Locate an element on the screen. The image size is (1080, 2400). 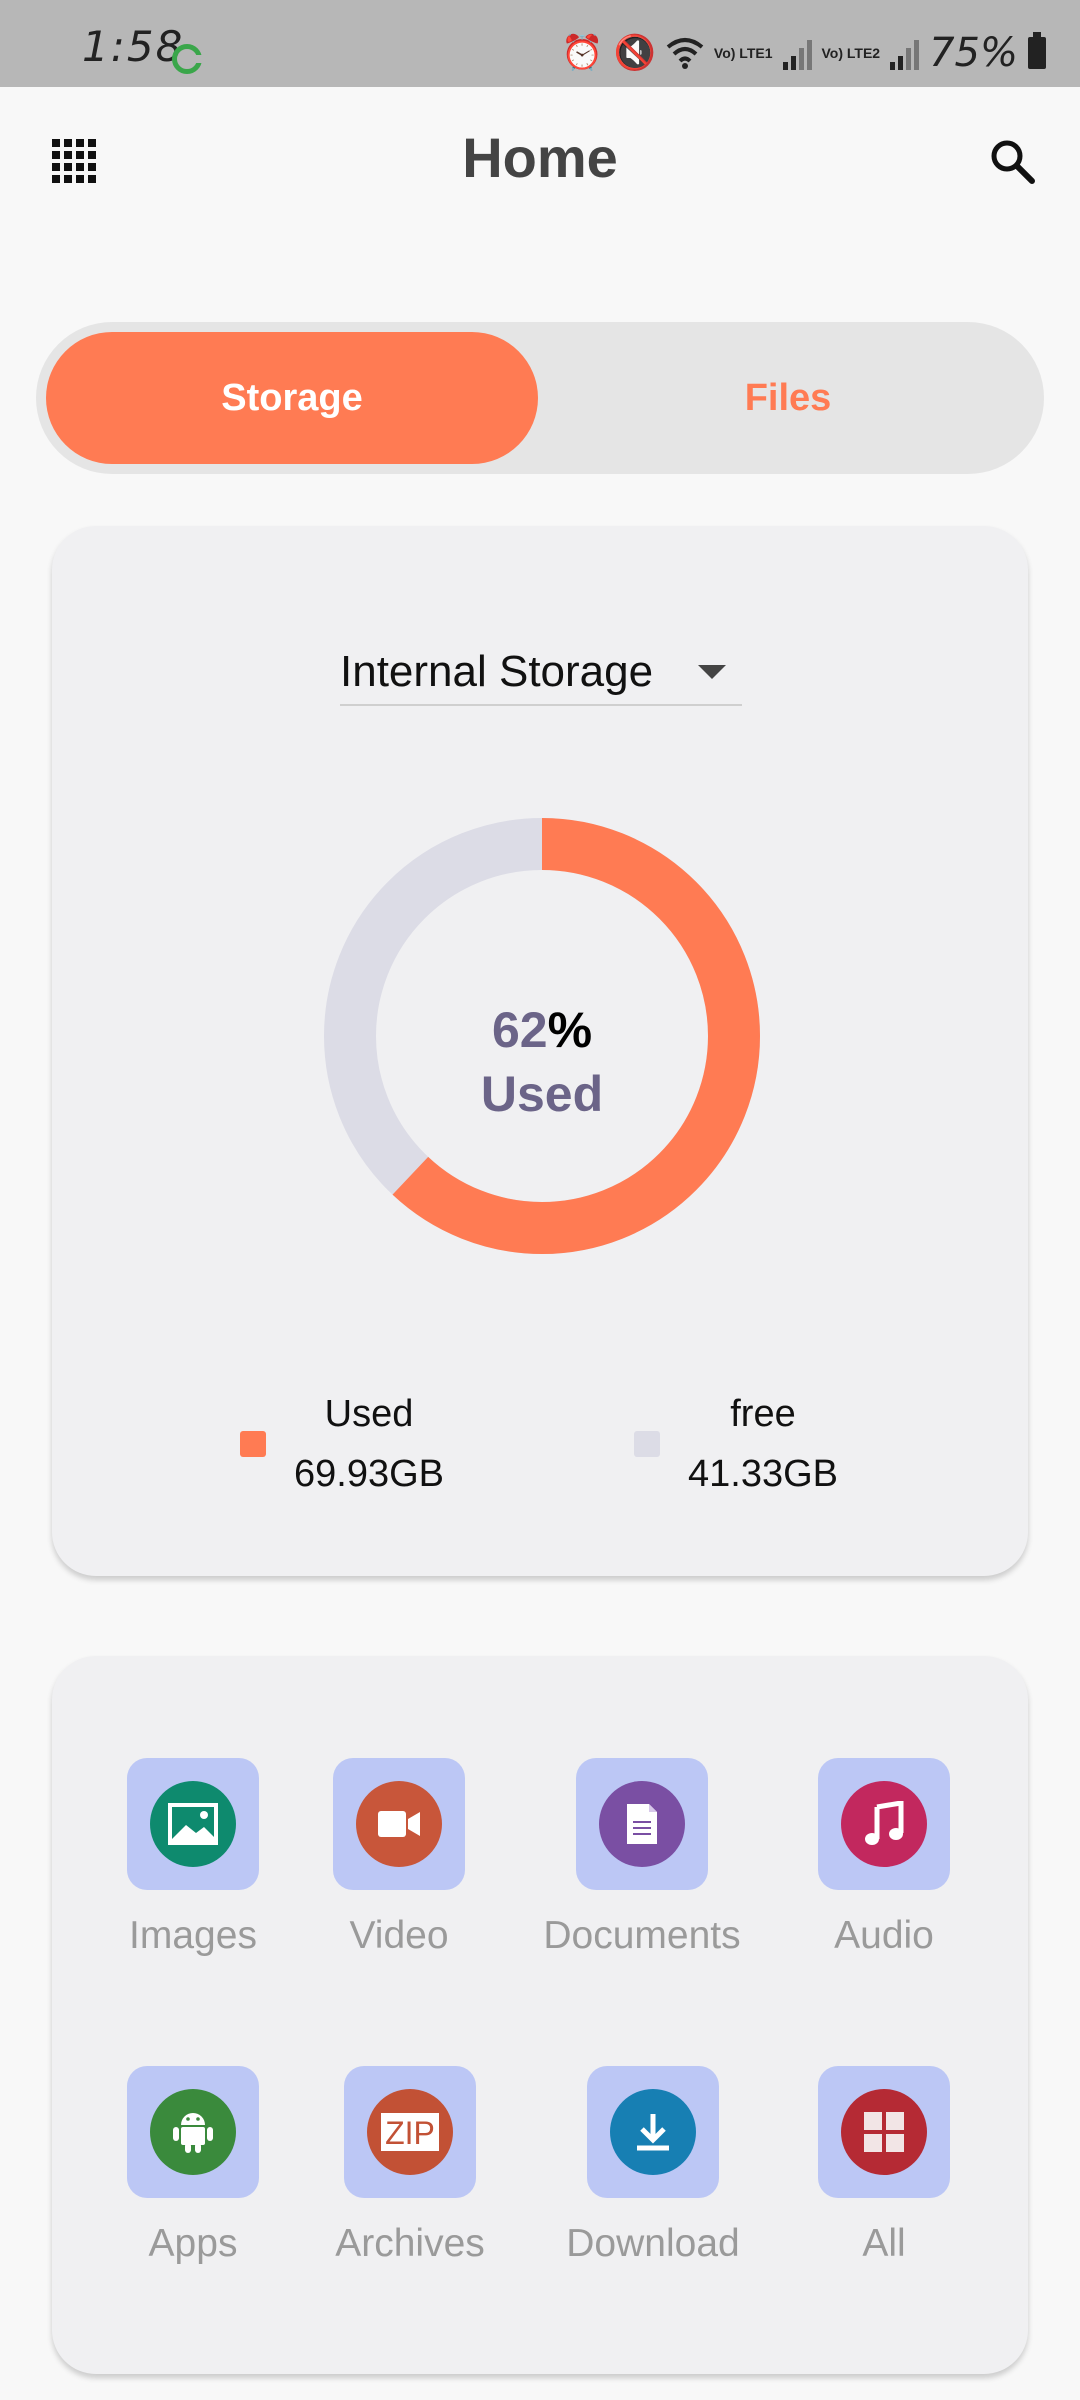
category-label: Images is located at coordinates (193, 1935).